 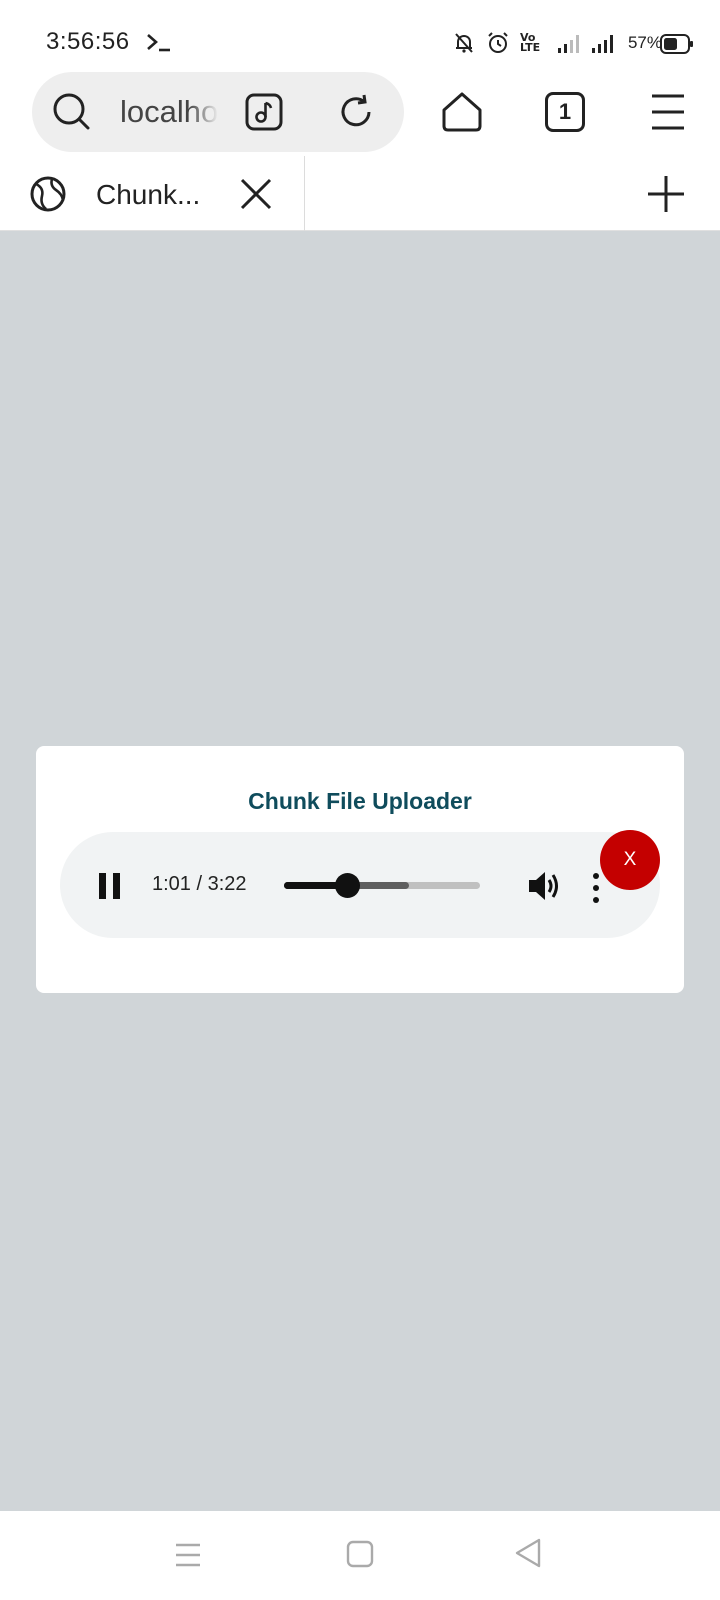 I want to click on recents-icon, so click(x=188, y=1555).